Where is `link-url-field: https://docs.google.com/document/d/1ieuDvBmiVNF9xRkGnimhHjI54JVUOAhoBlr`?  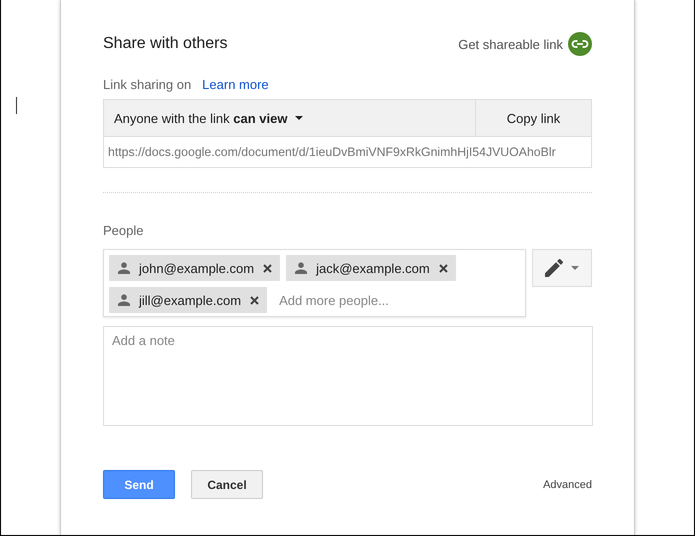 link-url-field: https://docs.google.com/document/d/1ieuDvBmiVNF9xRkGnimhHjI54JVUOAhoBlr is located at coordinates (347, 152).